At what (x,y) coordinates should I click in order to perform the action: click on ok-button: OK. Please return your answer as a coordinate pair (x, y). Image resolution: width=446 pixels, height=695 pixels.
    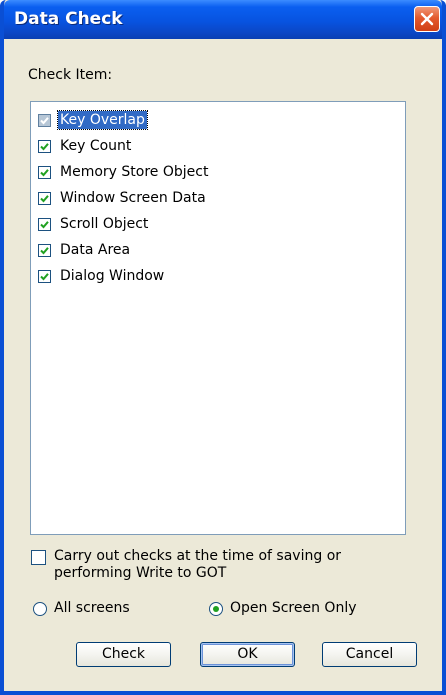
    Looking at the image, I should click on (247, 654).